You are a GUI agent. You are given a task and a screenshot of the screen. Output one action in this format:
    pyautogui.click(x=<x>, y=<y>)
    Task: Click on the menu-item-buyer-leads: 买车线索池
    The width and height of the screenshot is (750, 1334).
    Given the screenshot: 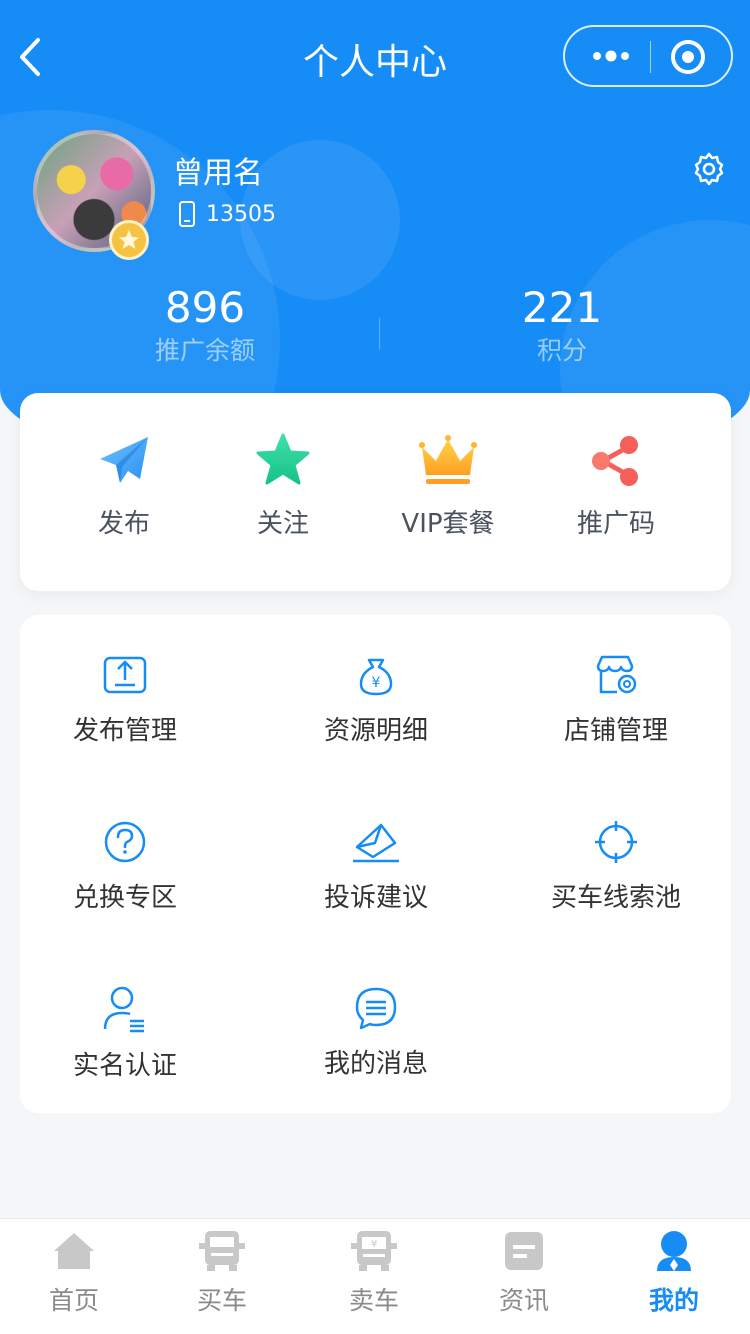 What is the action you would take?
    pyautogui.click(x=616, y=866)
    